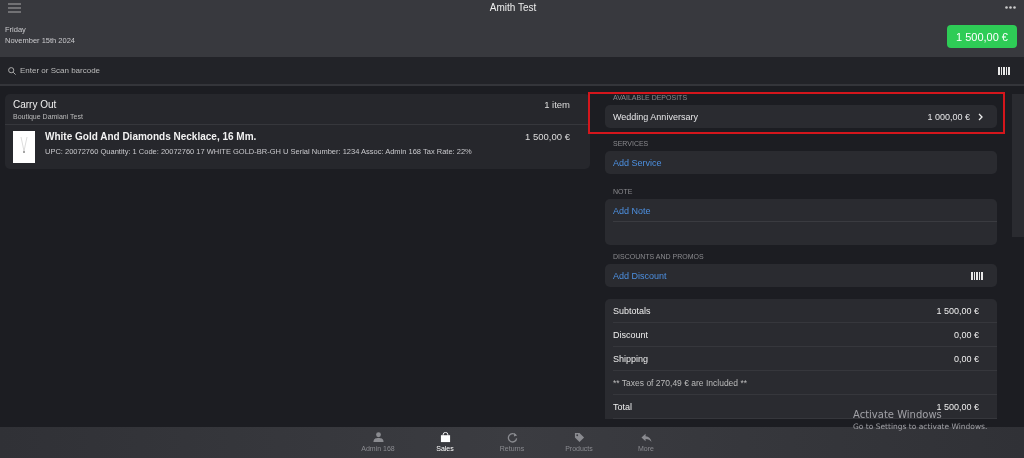 Image resolution: width=1024 pixels, height=458 pixels. Describe the element at coordinates (547, 137) in the screenshot. I see `product-price: 1 500,00 €` at that location.